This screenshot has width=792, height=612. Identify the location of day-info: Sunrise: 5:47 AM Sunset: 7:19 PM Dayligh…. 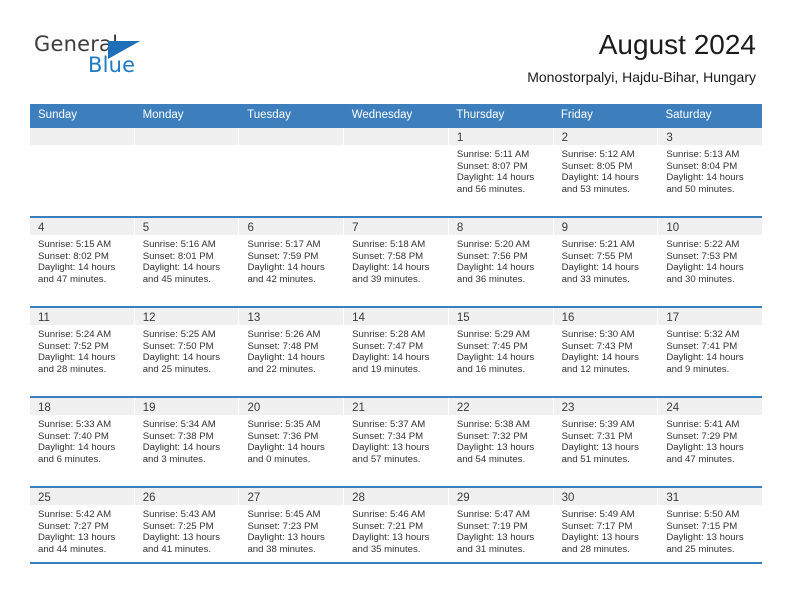
(501, 530).